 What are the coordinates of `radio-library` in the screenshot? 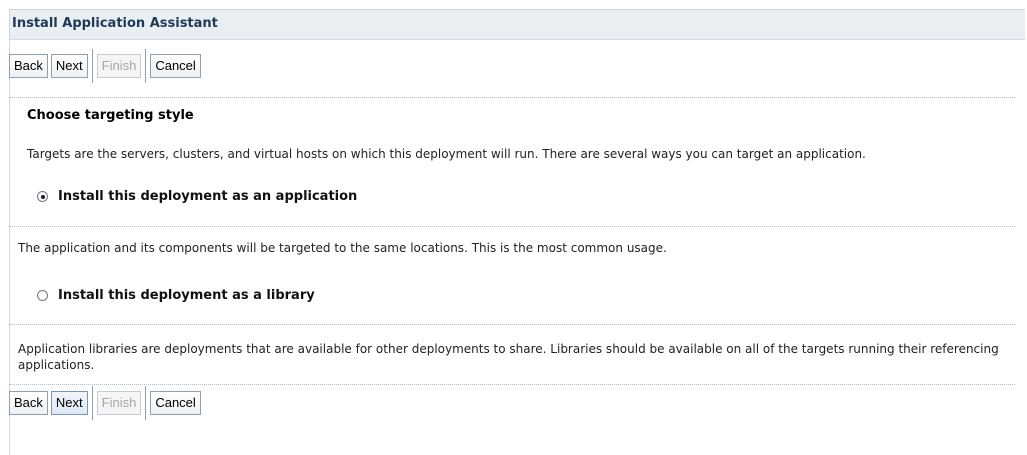 It's located at (42, 295).